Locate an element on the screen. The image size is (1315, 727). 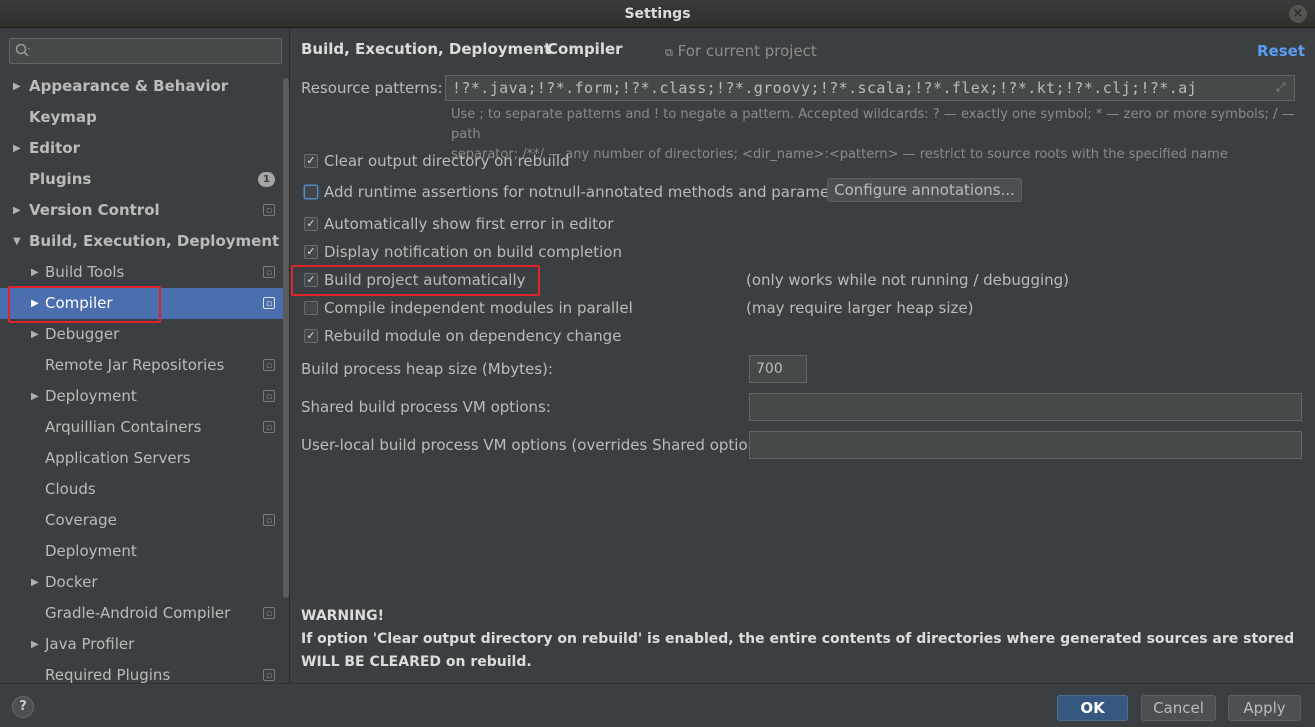
close-icon: × is located at coordinates (1298, 13).